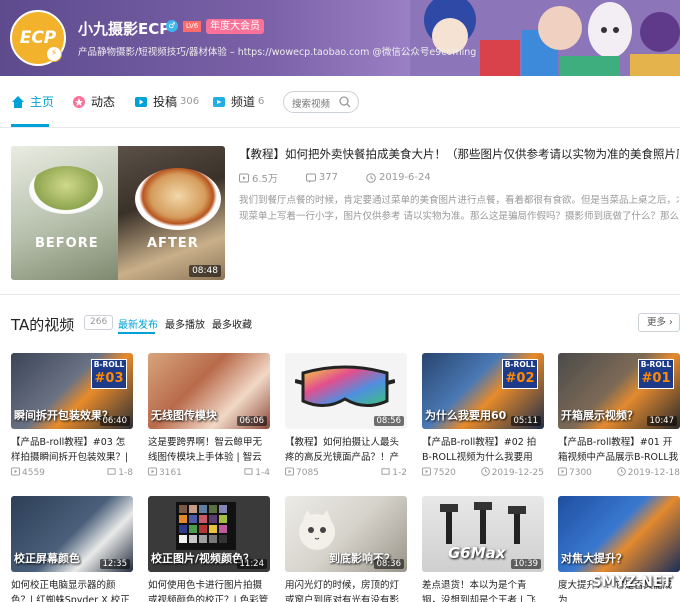  Describe the element at coordinates (219, 101) in the screenshot. I see `channel-icon` at that location.